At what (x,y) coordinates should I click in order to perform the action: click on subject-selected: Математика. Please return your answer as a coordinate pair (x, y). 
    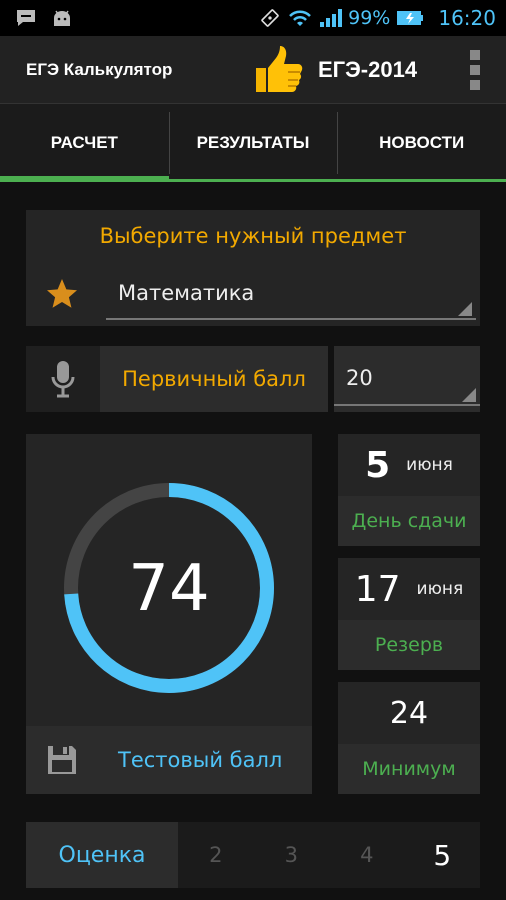
    Looking at the image, I should click on (186, 293).